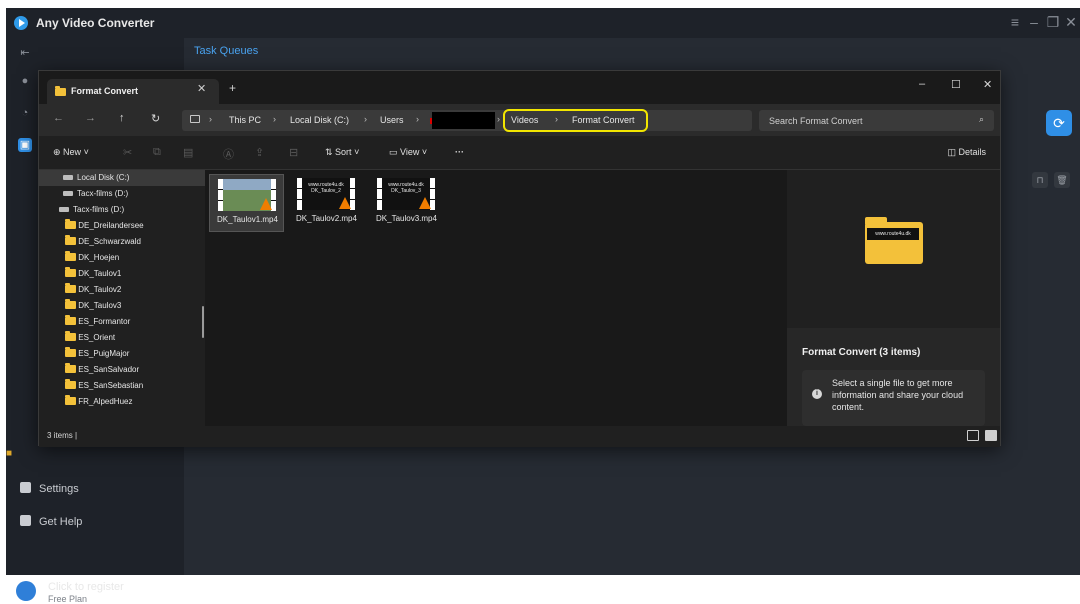 This screenshot has height=604, width=1080. Describe the element at coordinates (95, 23) in the screenshot. I see `app-title: Any Video Converter` at that location.